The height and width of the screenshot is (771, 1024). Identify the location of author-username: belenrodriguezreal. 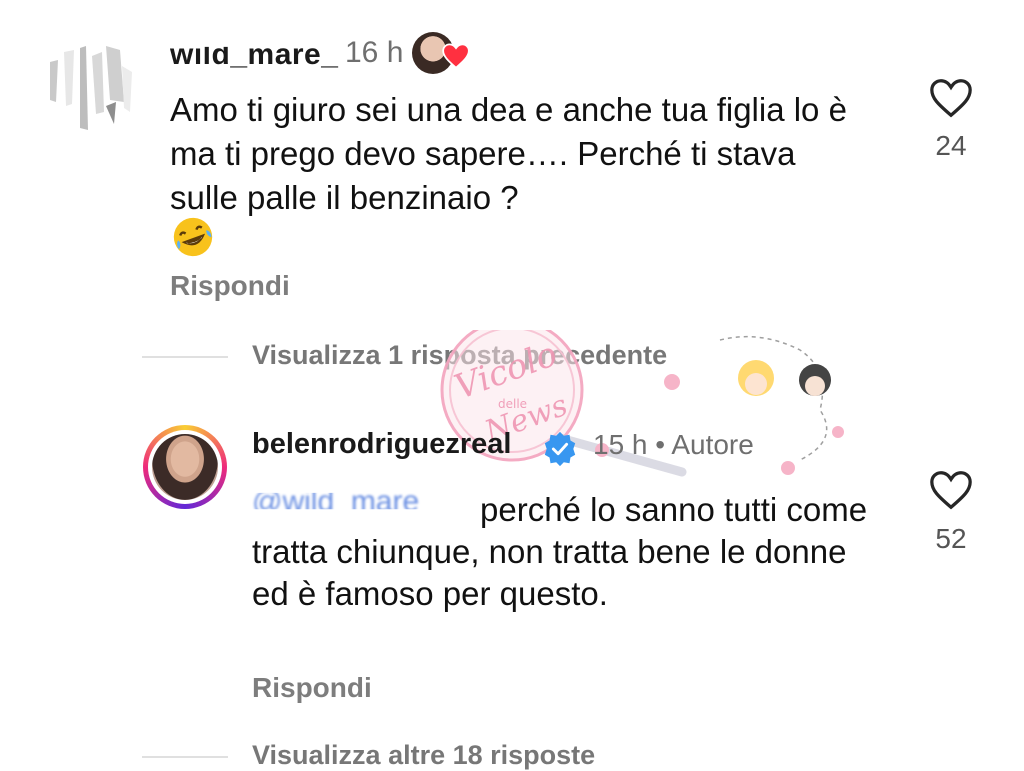
(381, 444).